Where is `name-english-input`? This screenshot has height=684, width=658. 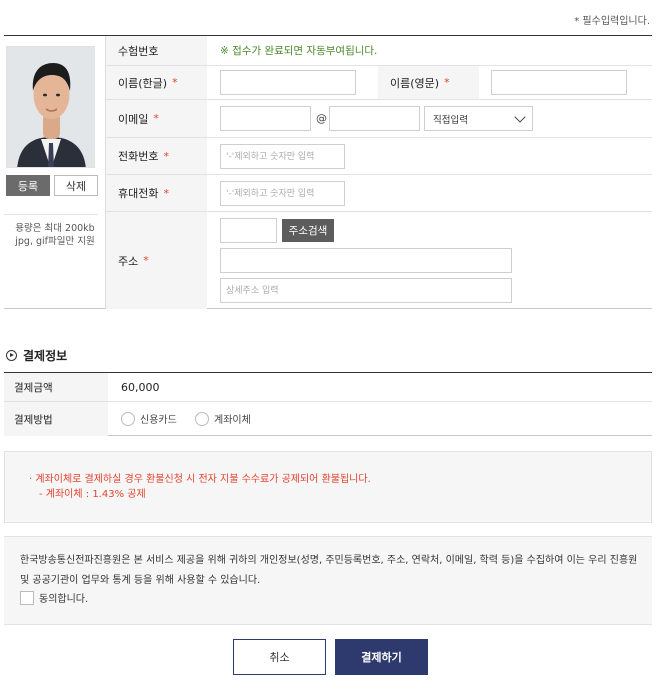 name-english-input is located at coordinates (559, 82).